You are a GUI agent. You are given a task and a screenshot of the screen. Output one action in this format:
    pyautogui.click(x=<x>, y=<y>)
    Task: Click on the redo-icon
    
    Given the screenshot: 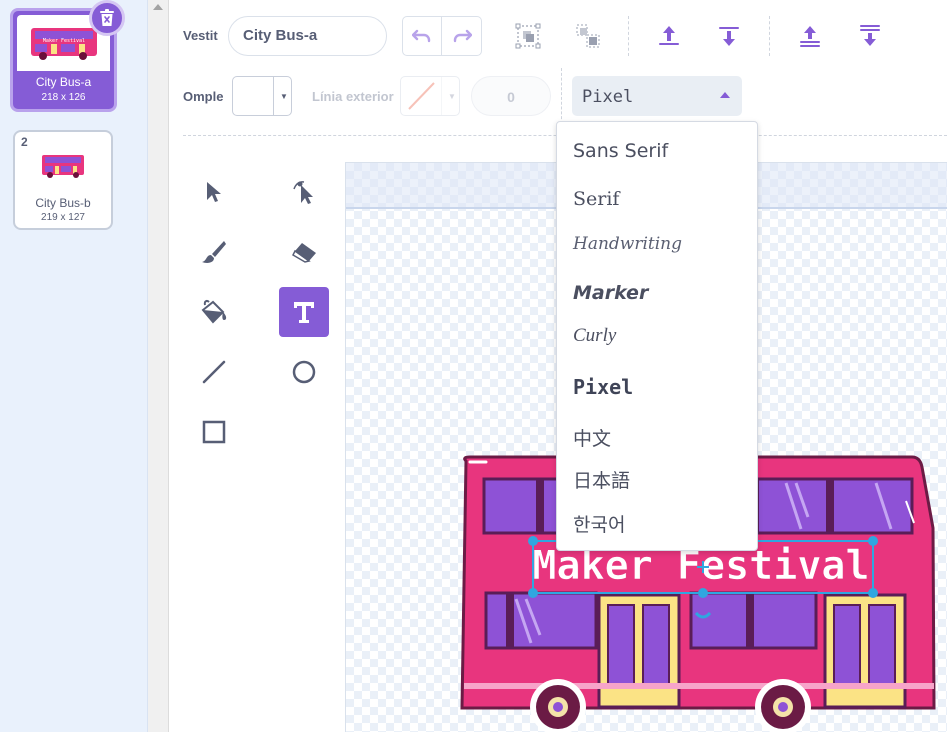 What is the action you would take?
    pyautogui.click(x=462, y=36)
    